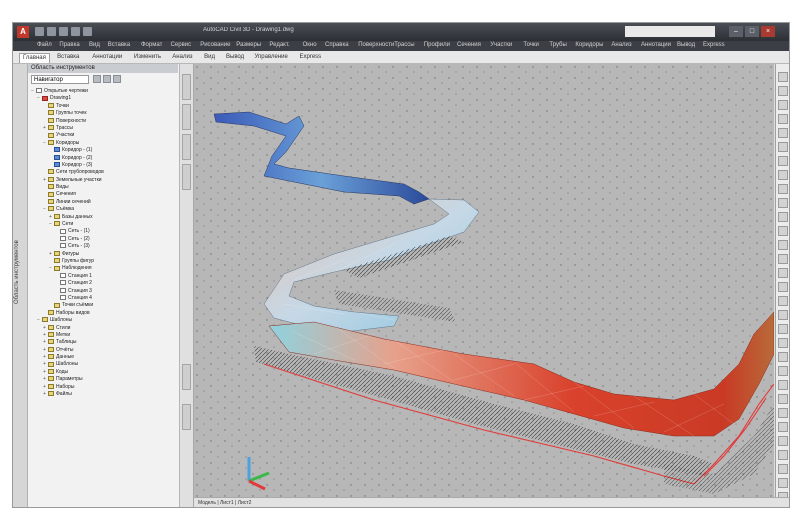  I want to click on menu-item-0: Файл, so click(44, 45).